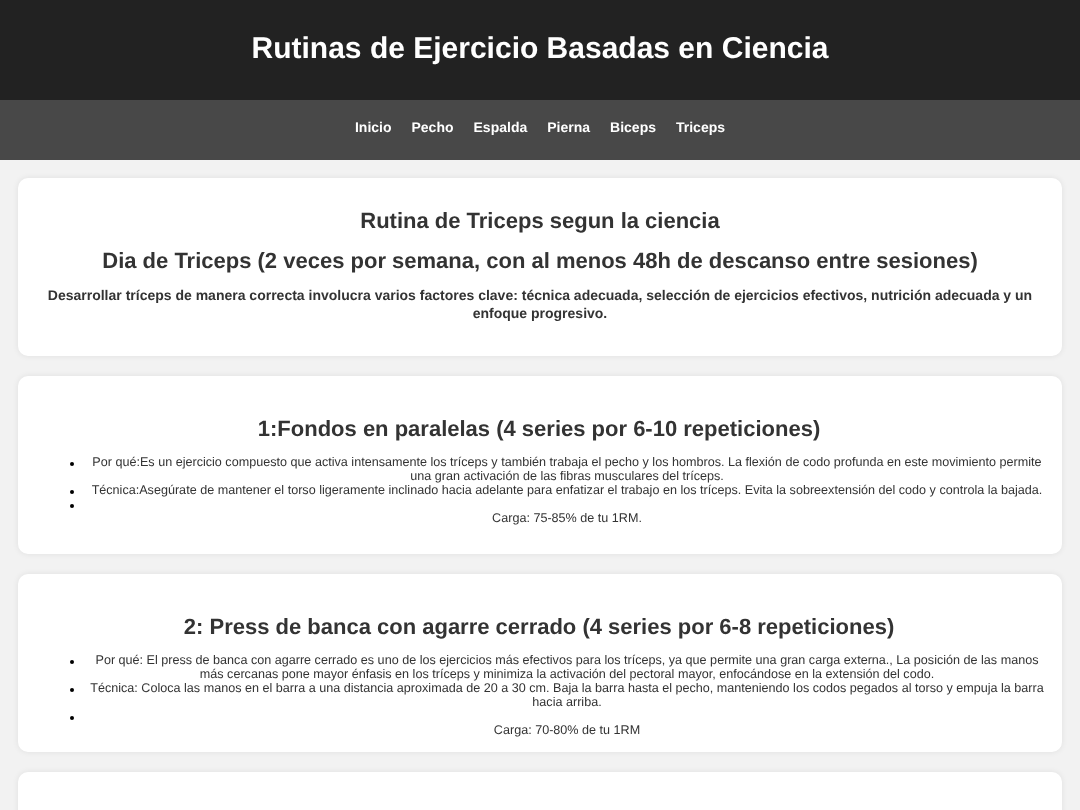 This screenshot has height=810, width=1080. Describe the element at coordinates (540, 262) in the screenshot. I see `intro-subtitle: Dia de Triceps (2 veces por semana, con al menos 48h de descanso entre sesiones)` at that location.